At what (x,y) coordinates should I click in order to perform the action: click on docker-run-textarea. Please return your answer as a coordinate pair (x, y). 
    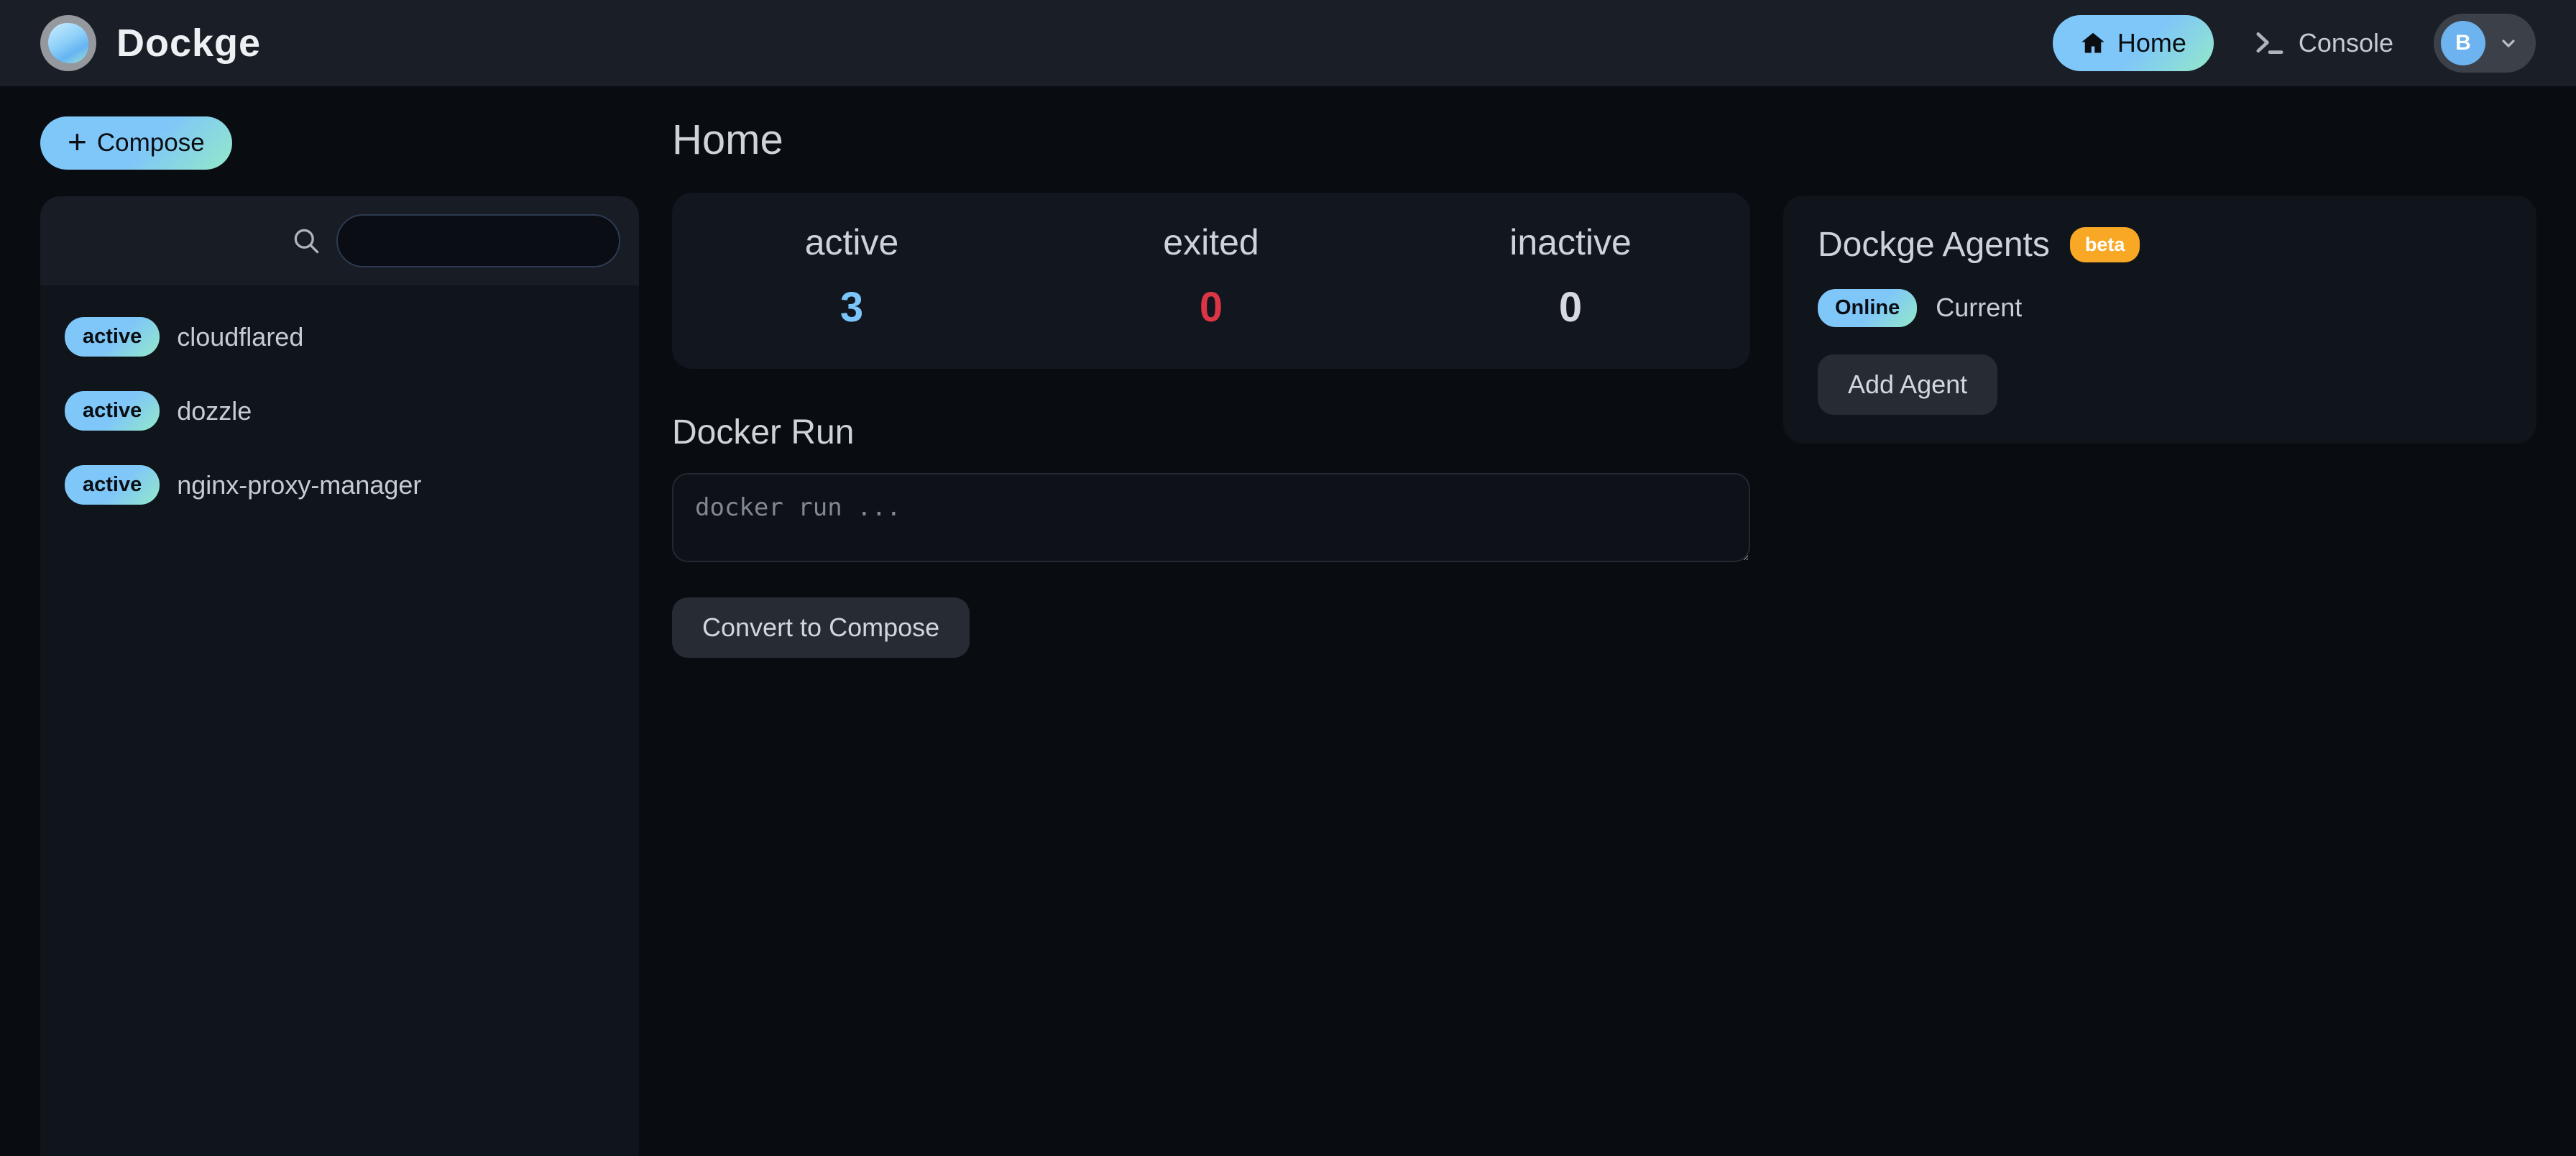
    Looking at the image, I should click on (1211, 518).